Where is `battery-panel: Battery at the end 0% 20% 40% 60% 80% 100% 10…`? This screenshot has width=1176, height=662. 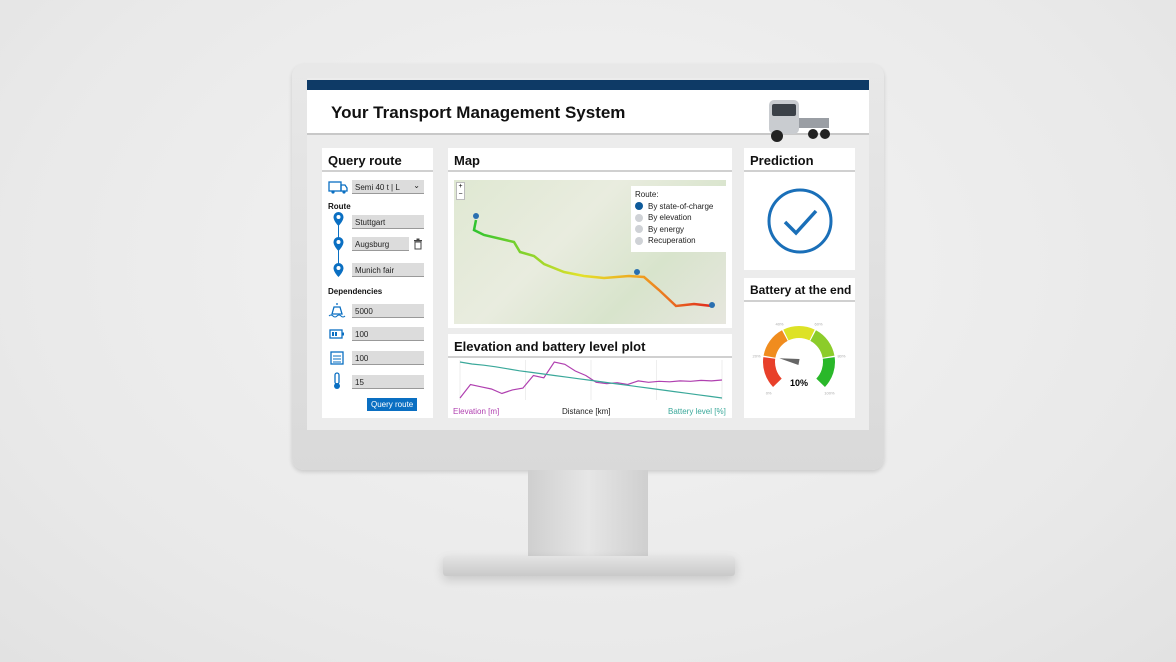 battery-panel: Battery at the end 0% 20% 40% 60% 80% 100% 10… is located at coordinates (799, 348).